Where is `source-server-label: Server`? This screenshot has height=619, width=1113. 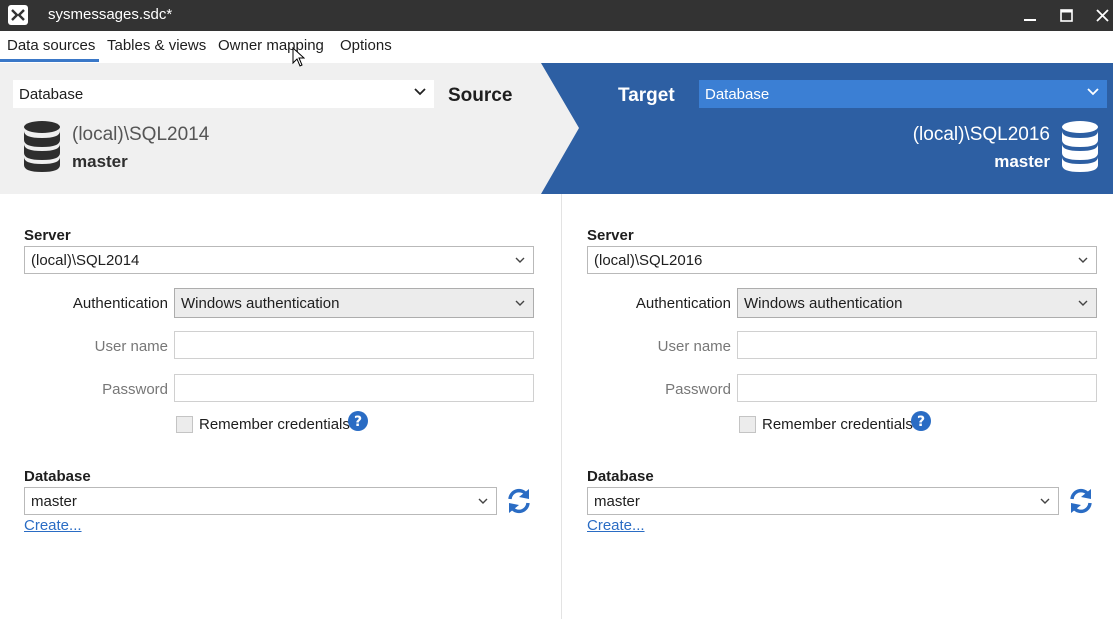 source-server-label: Server is located at coordinates (47, 235).